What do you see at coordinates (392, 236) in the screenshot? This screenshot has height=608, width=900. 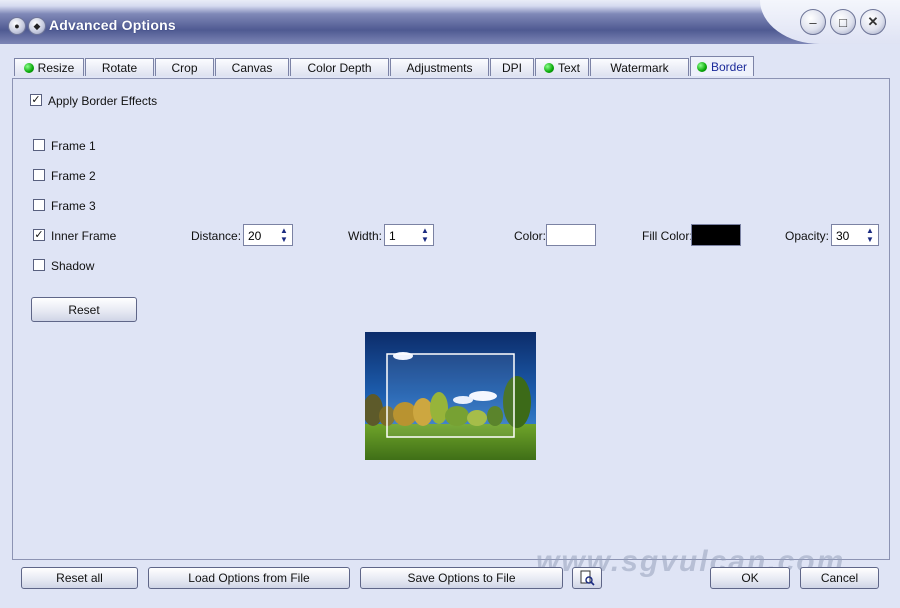 I see `width-value: 1` at bounding box center [392, 236].